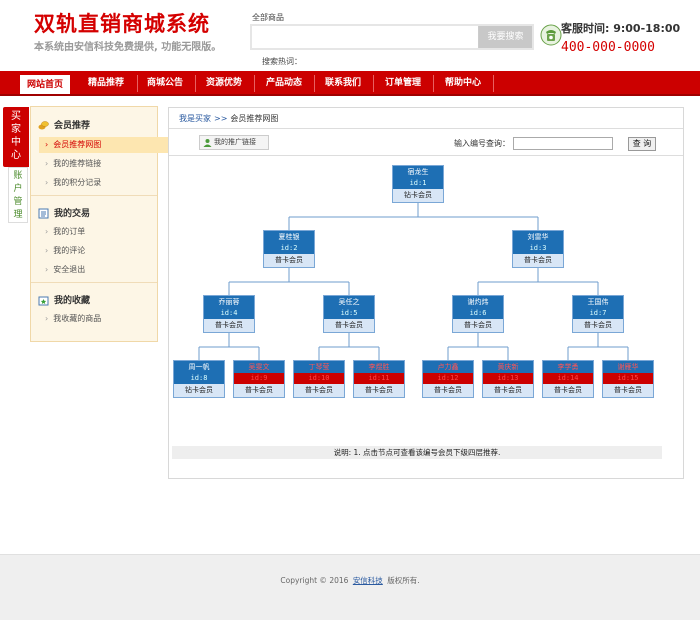 This screenshot has width=700, height=620. Describe the element at coordinates (365, 37) in the screenshot. I see `search-input` at that location.